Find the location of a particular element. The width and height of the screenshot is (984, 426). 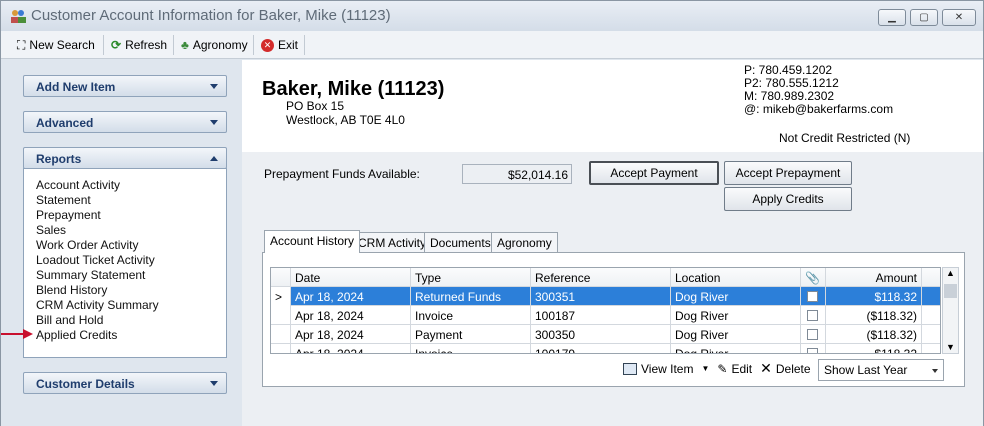

scroll-up-icon: ▲ is located at coordinates (950, 275).